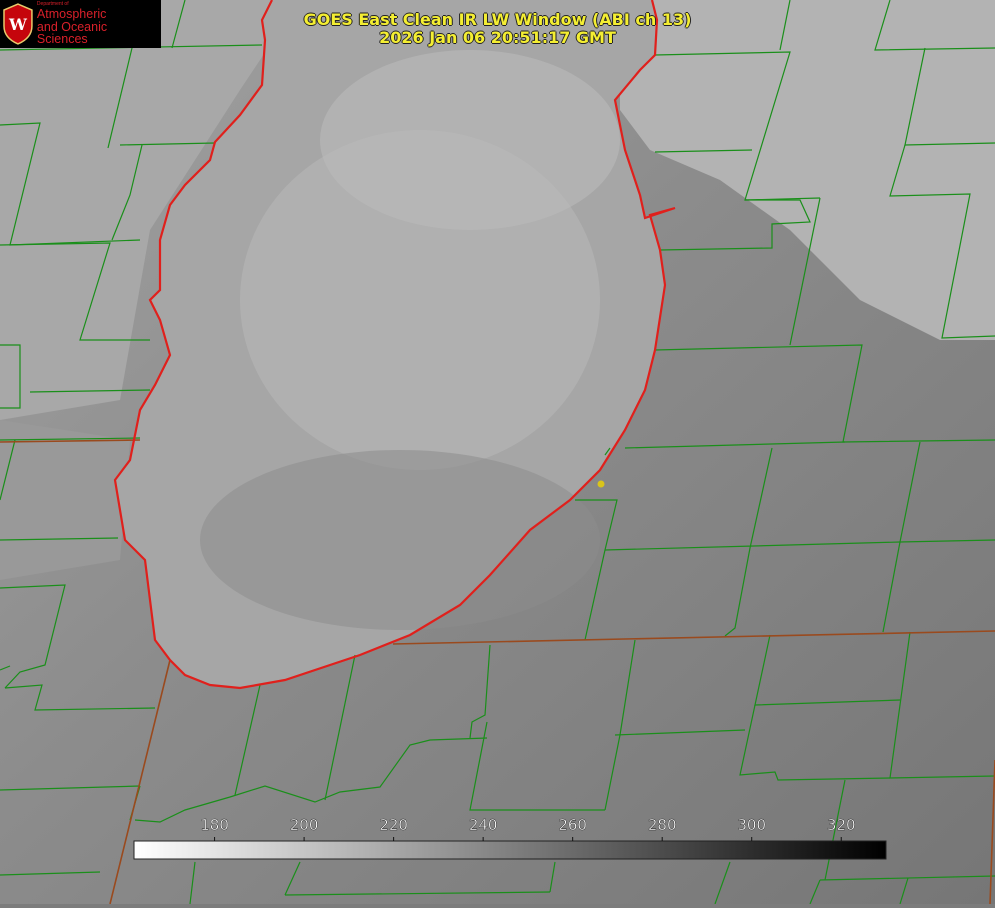  Describe the element at coordinates (65, 500) in the screenshot. I see `cloud-band-west` at that location.